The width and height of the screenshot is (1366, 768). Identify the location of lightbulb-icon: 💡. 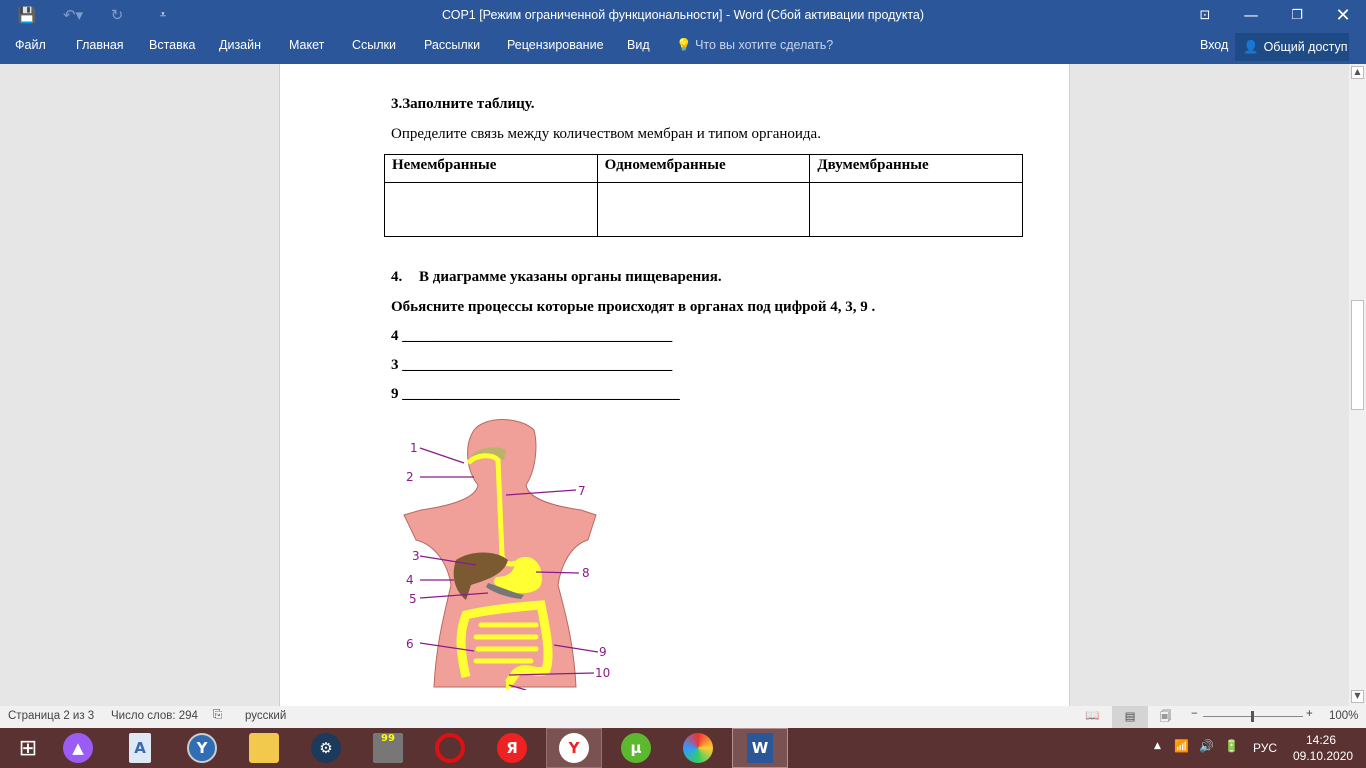
(684, 45).